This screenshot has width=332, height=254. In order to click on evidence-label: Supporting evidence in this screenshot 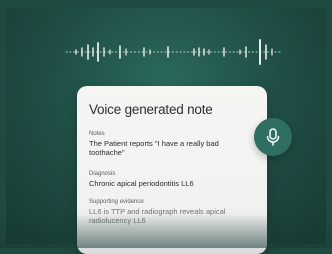, I will do `click(116, 202)`.